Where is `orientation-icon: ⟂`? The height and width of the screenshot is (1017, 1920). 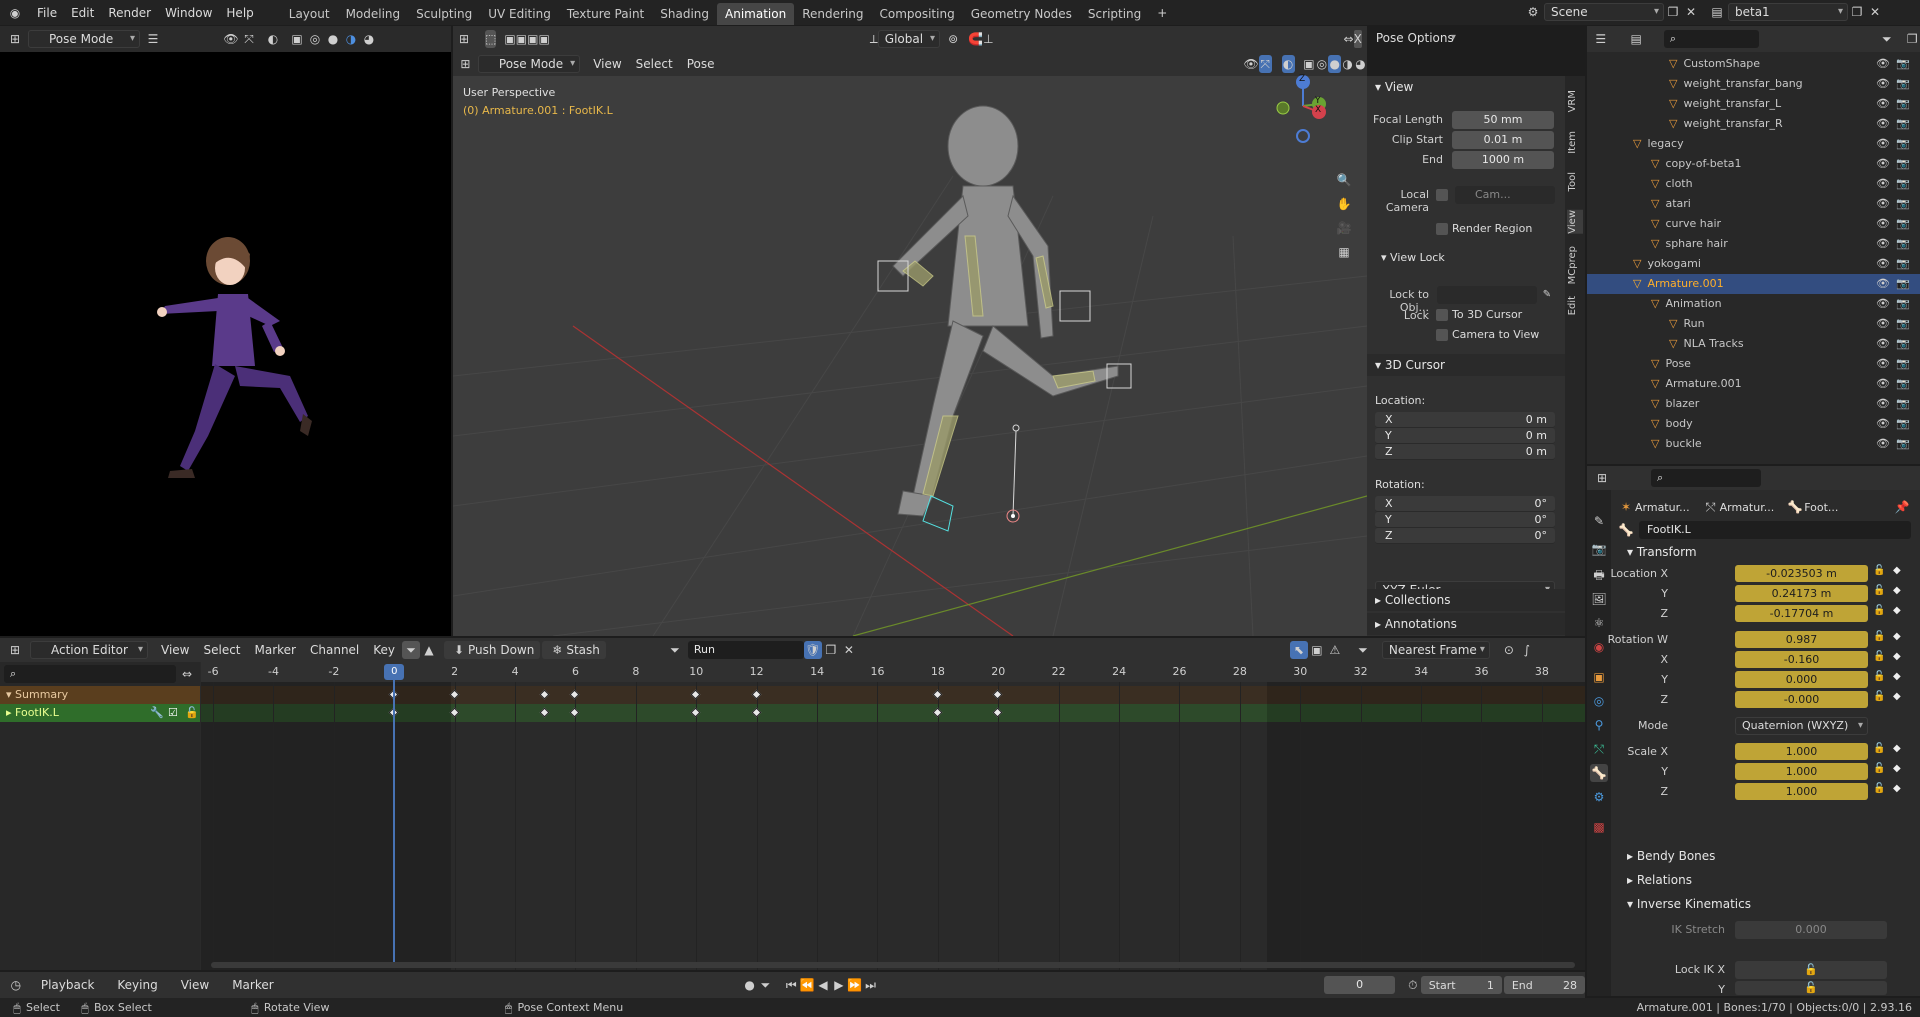 orientation-icon: ⟂ is located at coordinates (874, 39).